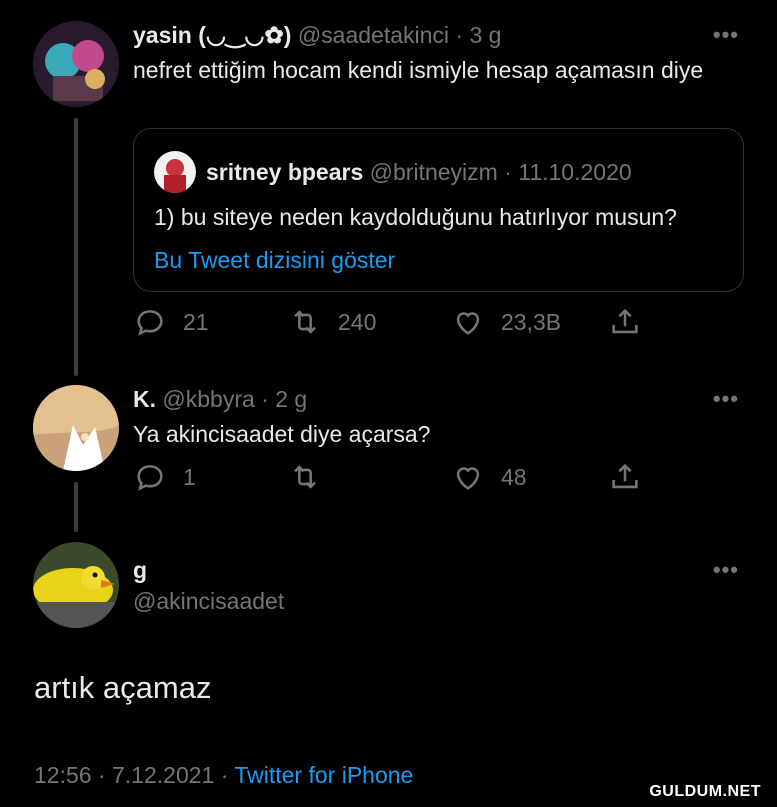 The height and width of the screenshot is (807, 777). I want to click on tweet-header: yasin (◡‿◡✿) @saadetakinci · 3 g, so click(317, 35).